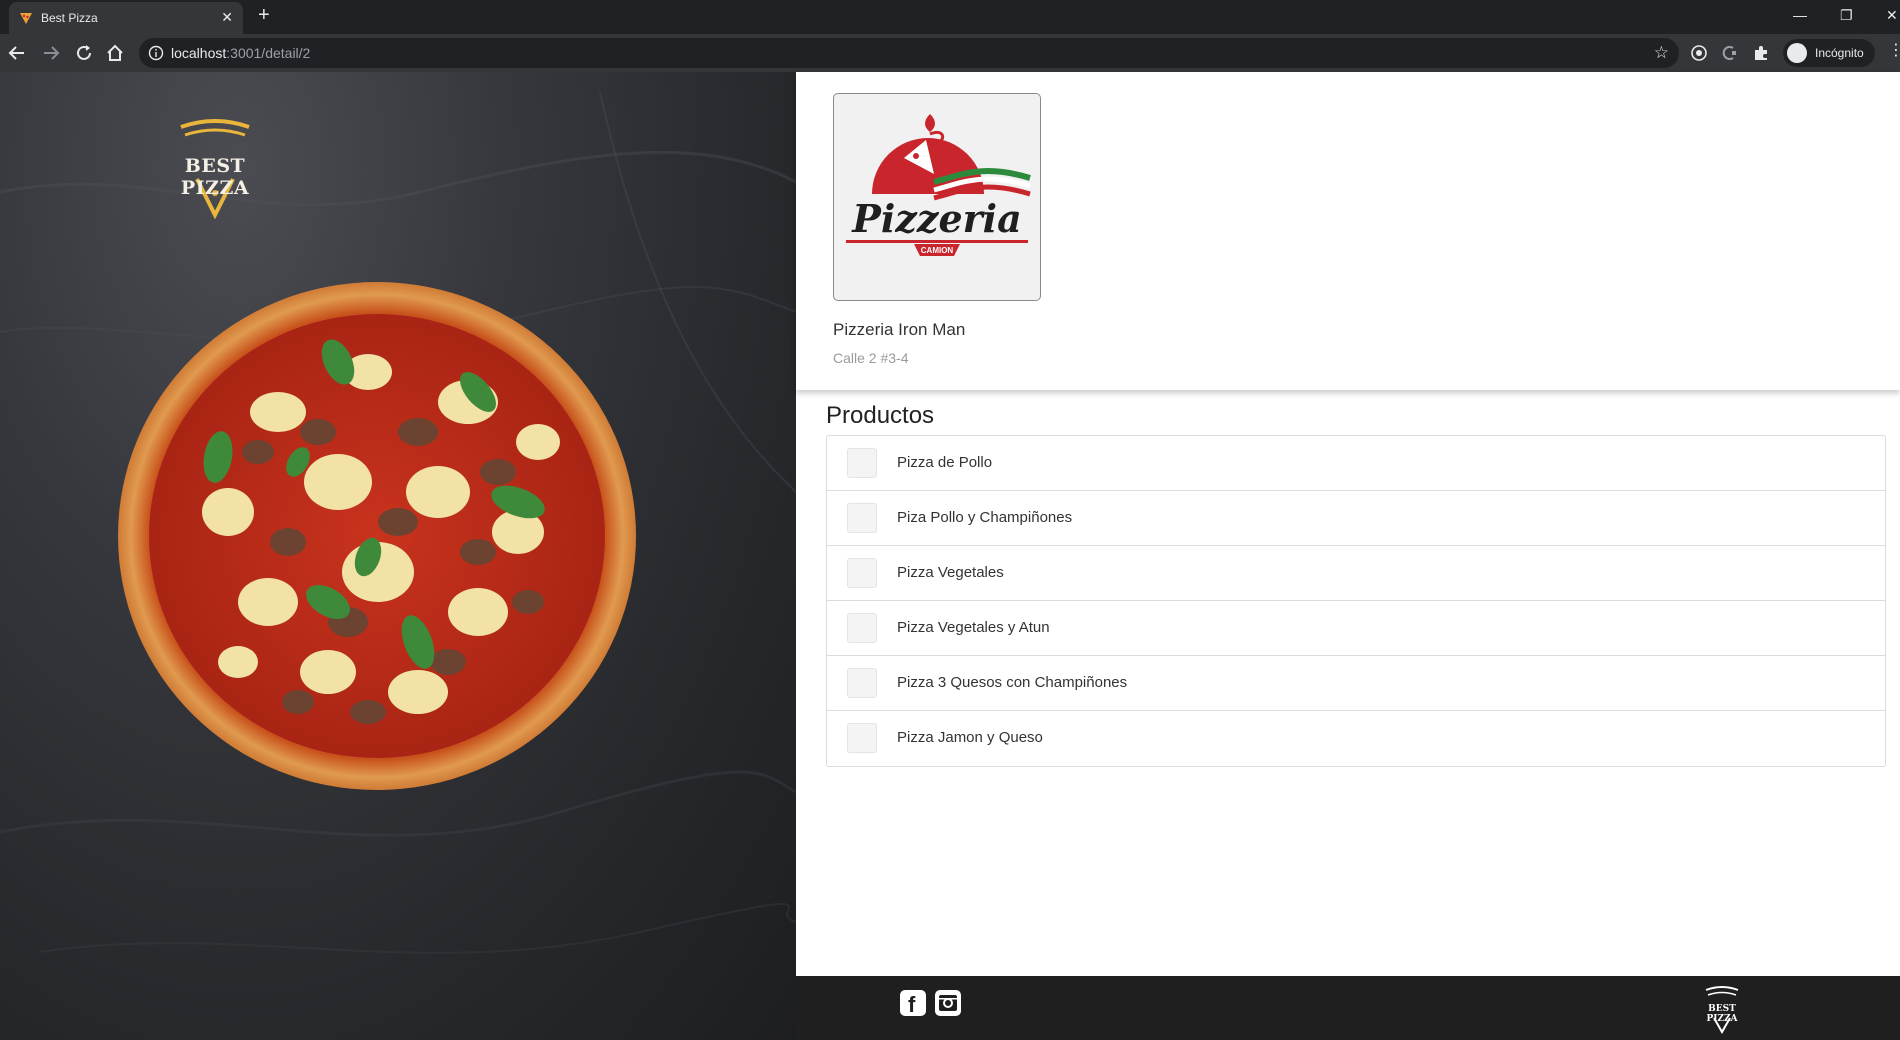 This screenshot has height=1040, width=1900. What do you see at coordinates (1699, 53) in the screenshot?
I see `extension-circle-icon` at bounding box center [1699, 53].